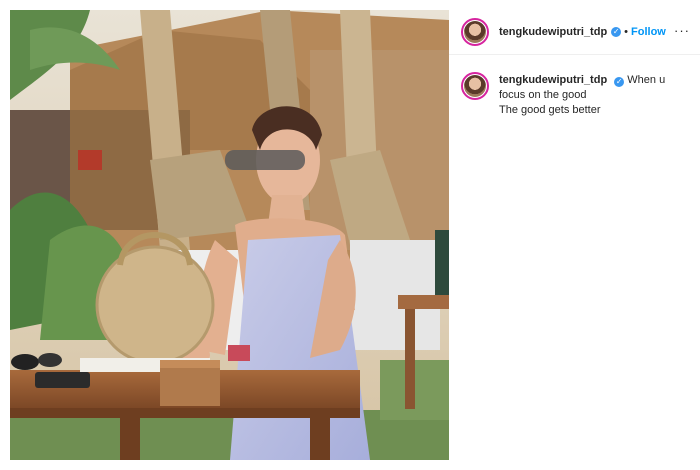  Describe the element at coordinates (682, 30) in the screenshot. I see `more-options-icon: ···` at that location.